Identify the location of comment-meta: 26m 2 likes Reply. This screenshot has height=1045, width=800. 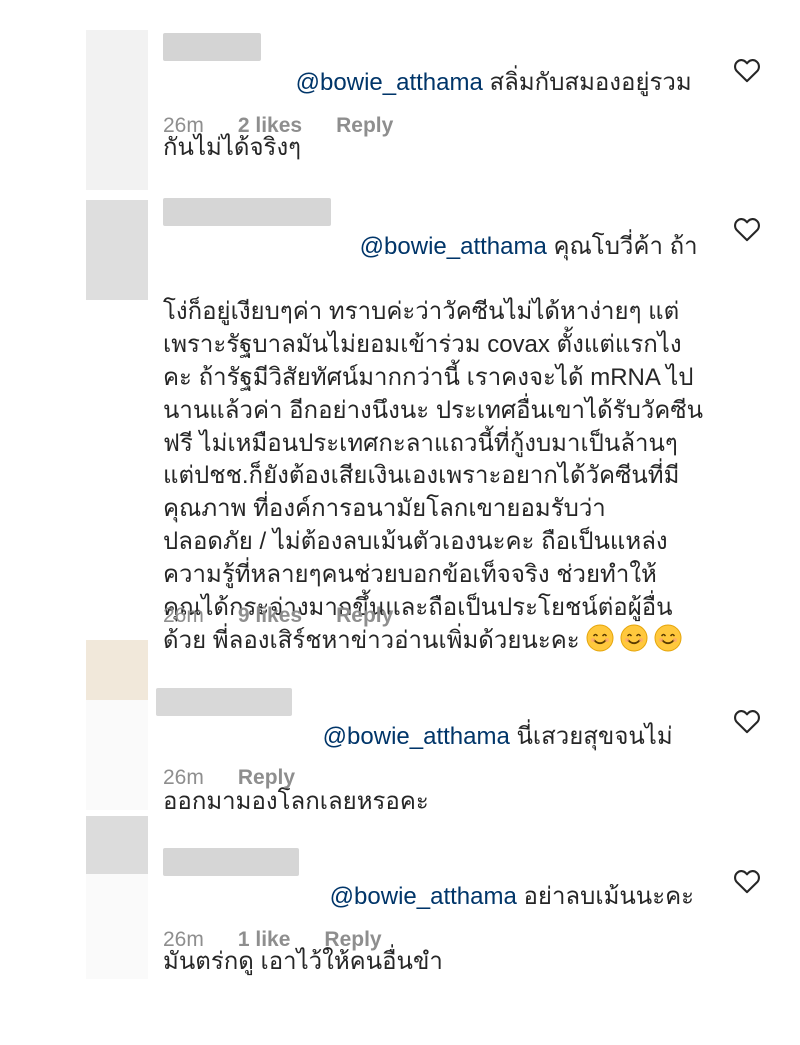
(278, 126).